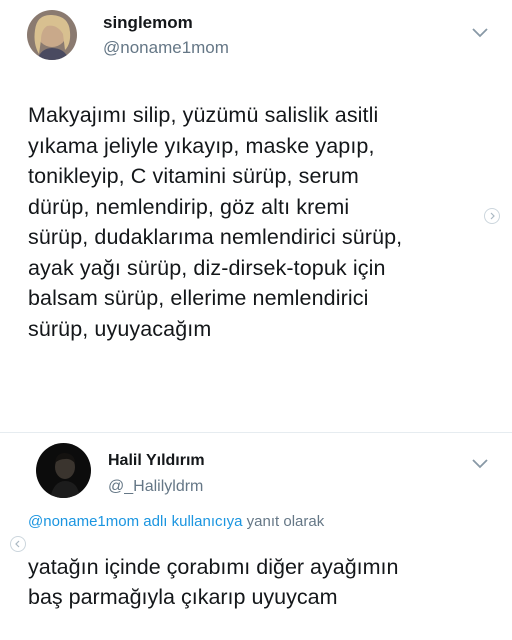 The height and width of the screenshot is (640, 512). I want to click on divider, so click(256, 432).